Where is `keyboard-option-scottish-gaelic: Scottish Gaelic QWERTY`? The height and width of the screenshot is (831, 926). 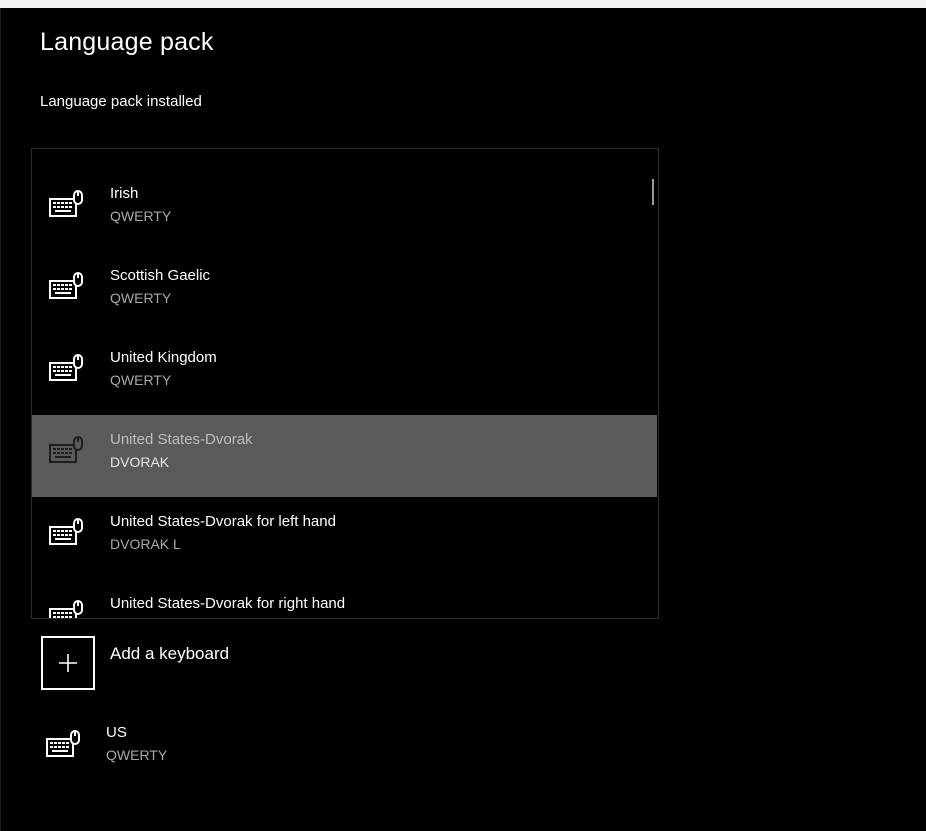 keyboard-option-scottish-gaelic: Scottish Gaelic QWERTY is located at coordinates (344, 292).